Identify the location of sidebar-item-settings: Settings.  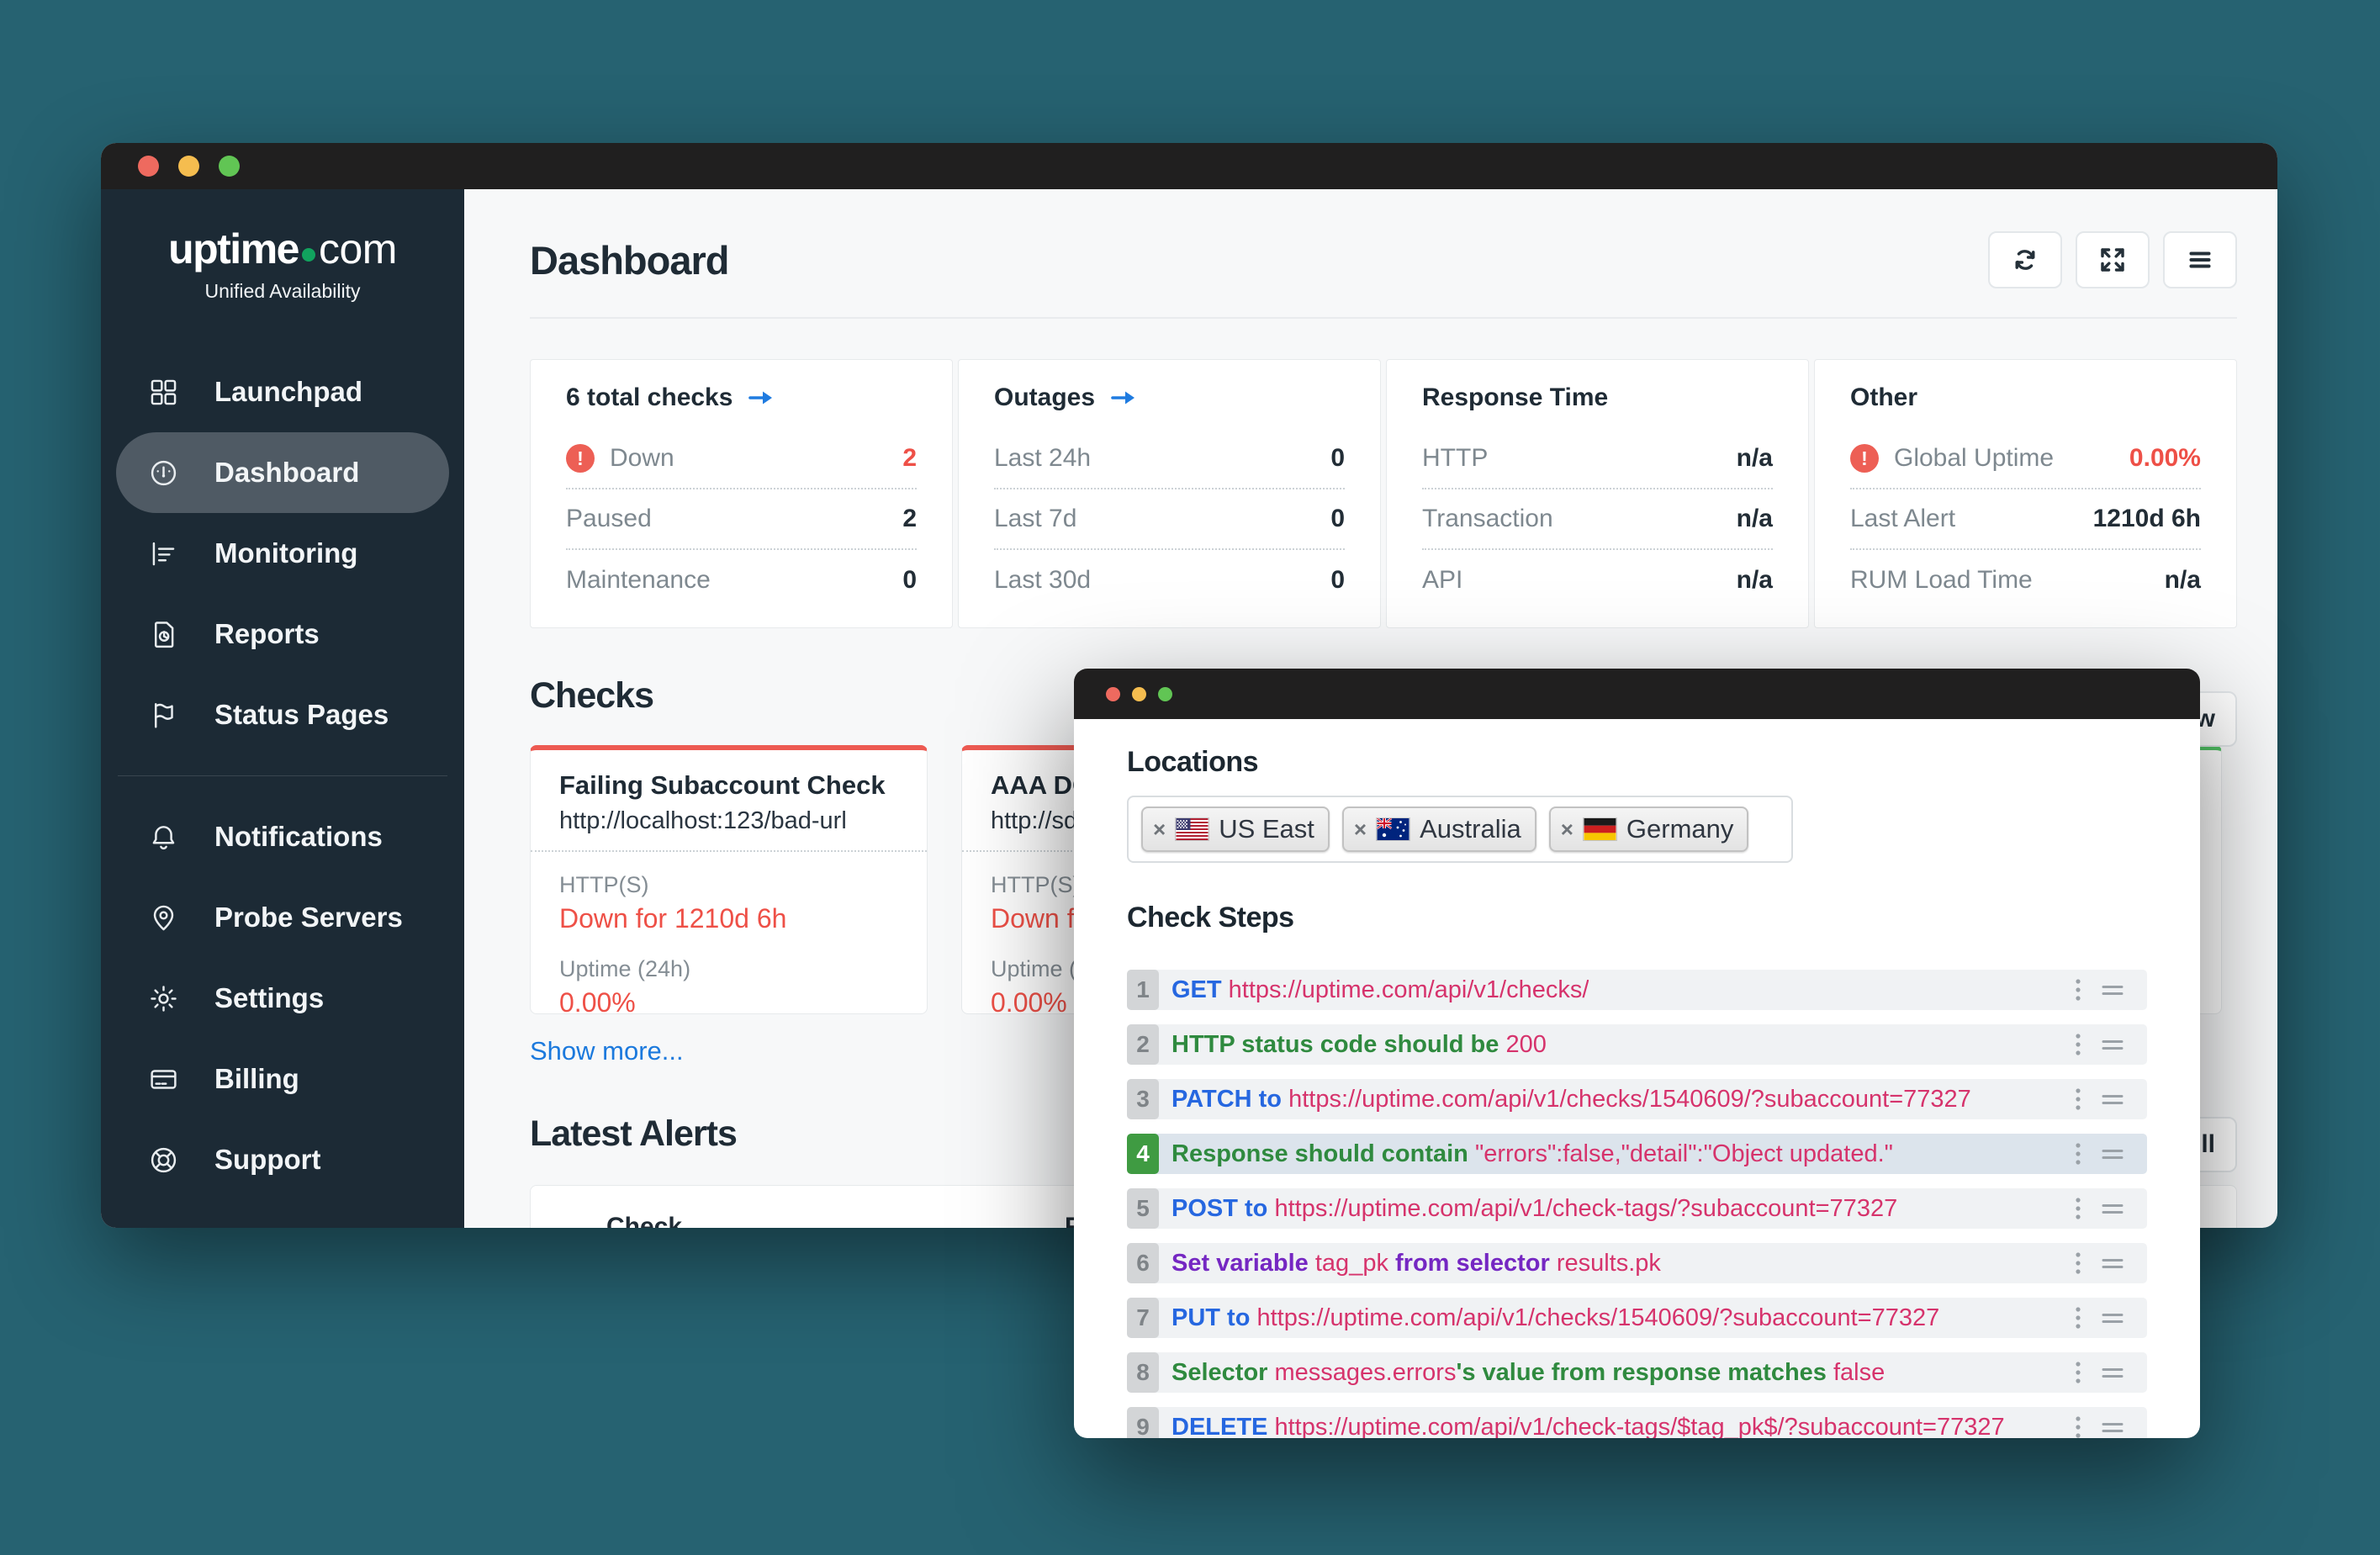
(282, 998).